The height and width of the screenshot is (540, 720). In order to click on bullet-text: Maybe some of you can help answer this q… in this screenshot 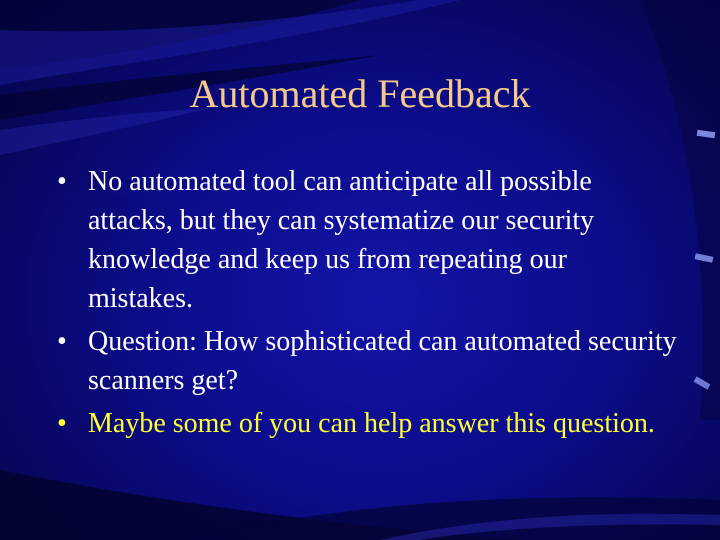, I will do `click(371, 423)`.